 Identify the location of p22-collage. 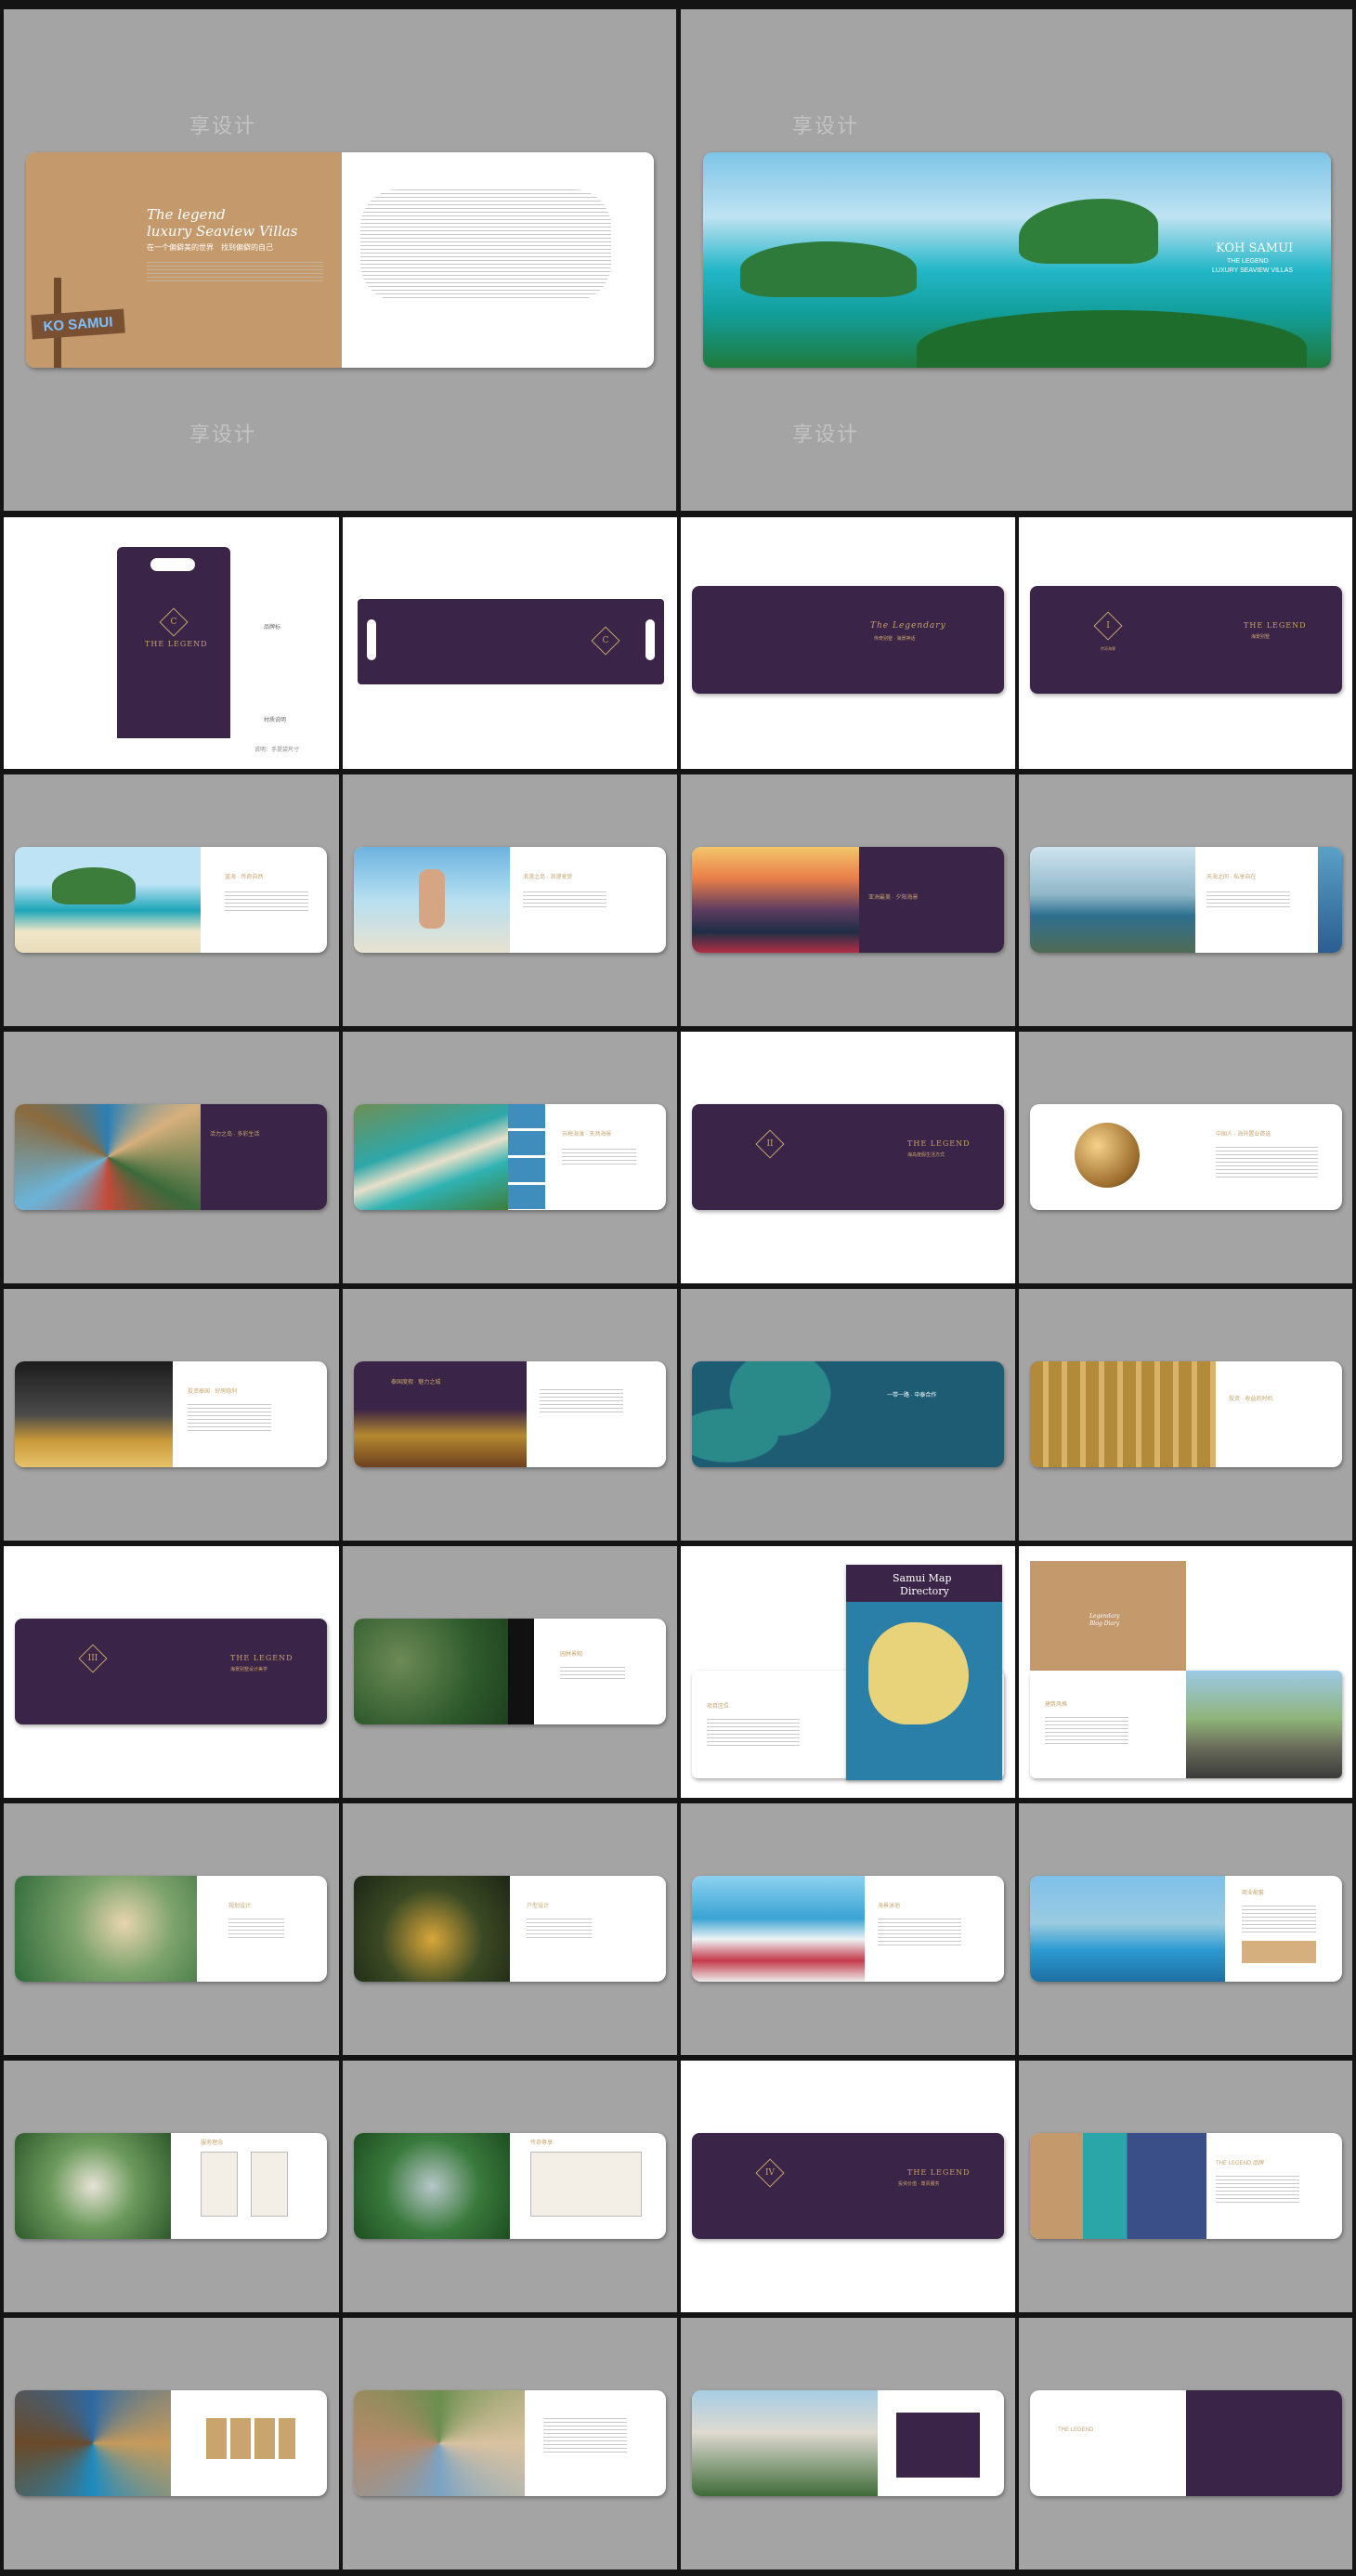
(93, 2443).